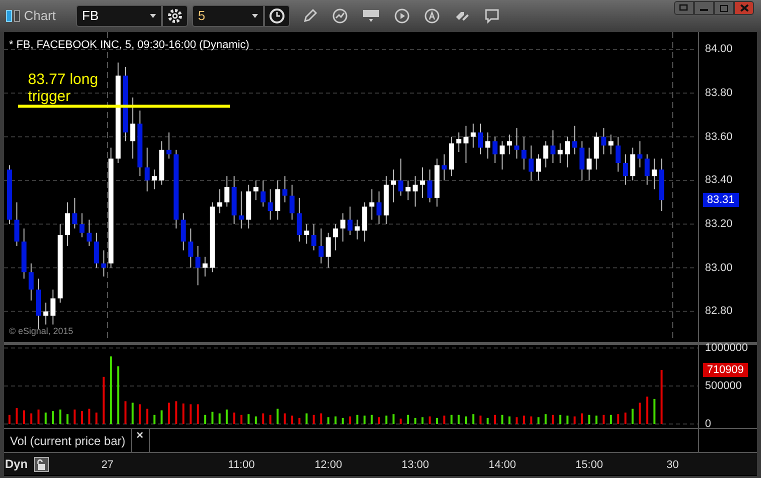 The height and width of the screenshot is (478, 761). Describe the element at coordinates (64, 88) in the screenshot. I see `annotation-text: 83.77 long trigger` at that location.